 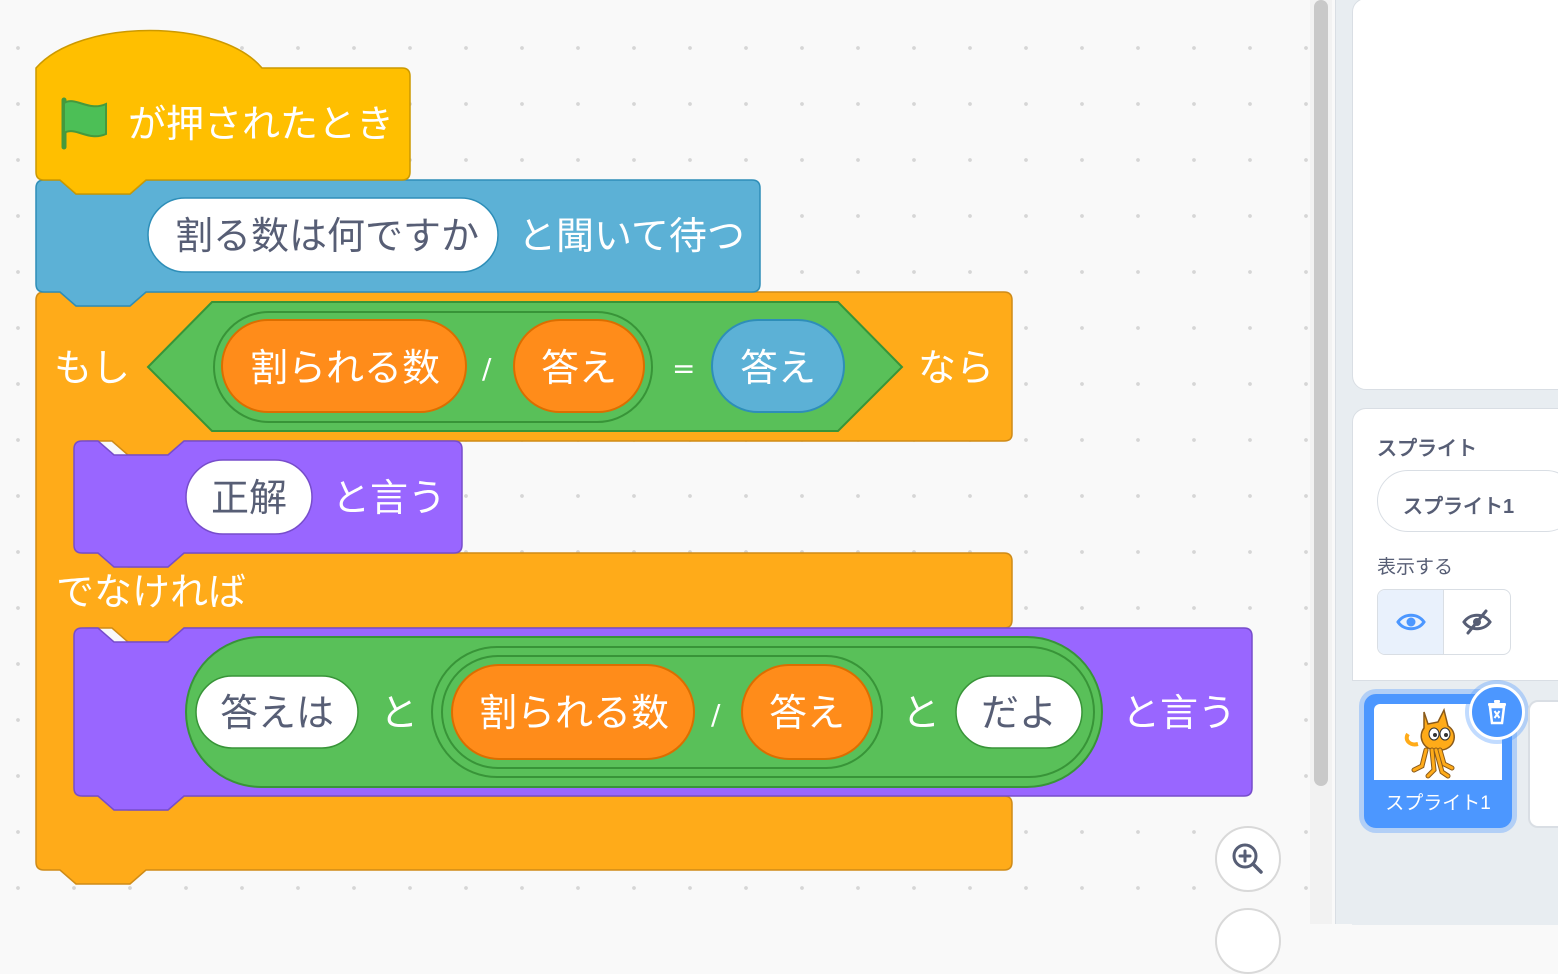 I want to click on trash-icon, so click(x=1497, y=712).